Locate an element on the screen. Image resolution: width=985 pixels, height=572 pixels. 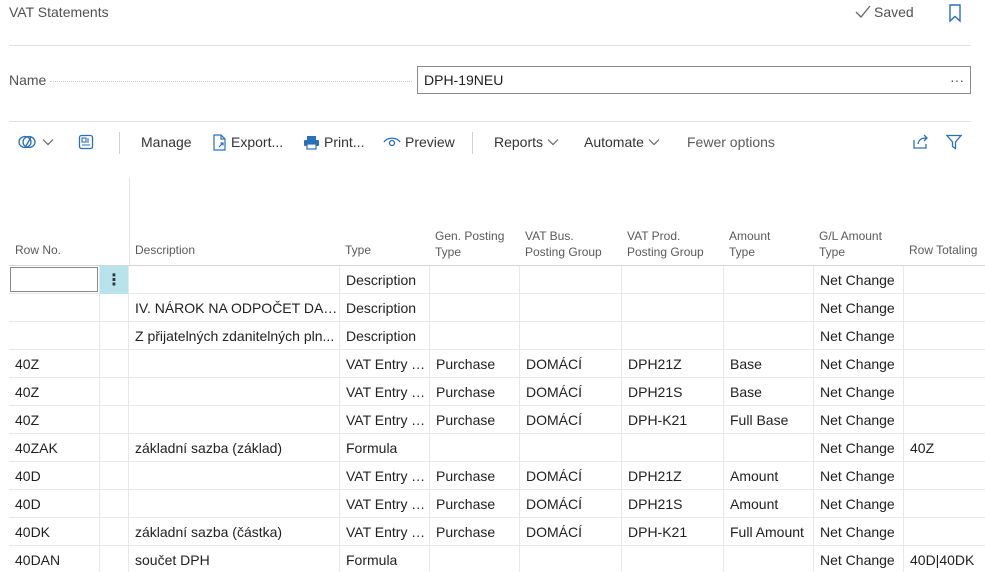
cell-vat-prod-posting-group: DPH21Z is located at coordinates (673, 476).